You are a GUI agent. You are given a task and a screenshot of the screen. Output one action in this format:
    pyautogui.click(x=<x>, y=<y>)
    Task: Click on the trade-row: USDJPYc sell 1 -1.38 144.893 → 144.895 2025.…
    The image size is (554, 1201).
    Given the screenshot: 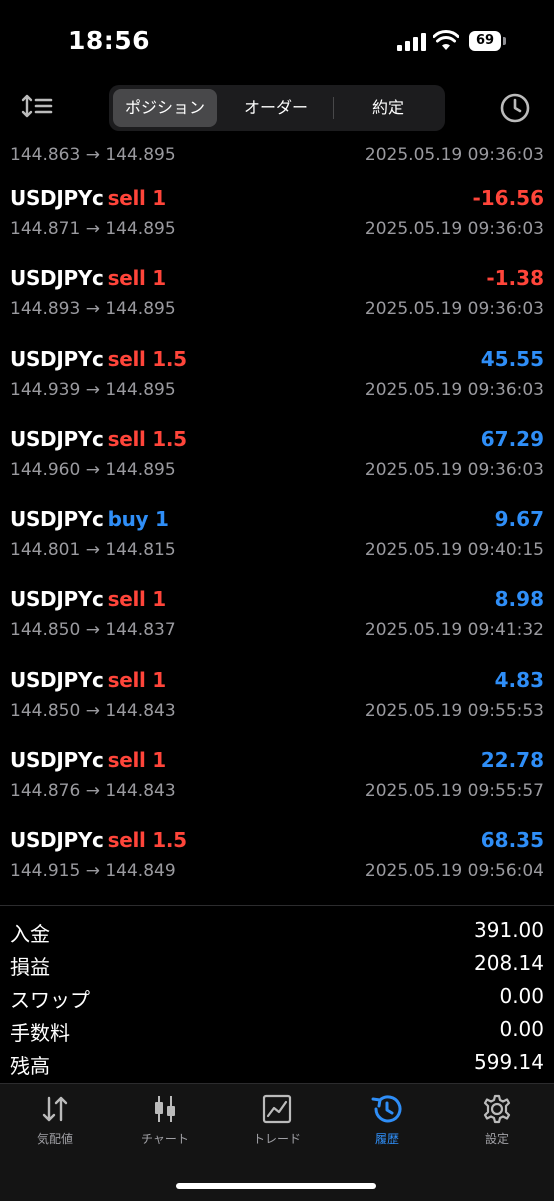 What is the action you would take?
    pyautogui.click(x=277, y=296)
    